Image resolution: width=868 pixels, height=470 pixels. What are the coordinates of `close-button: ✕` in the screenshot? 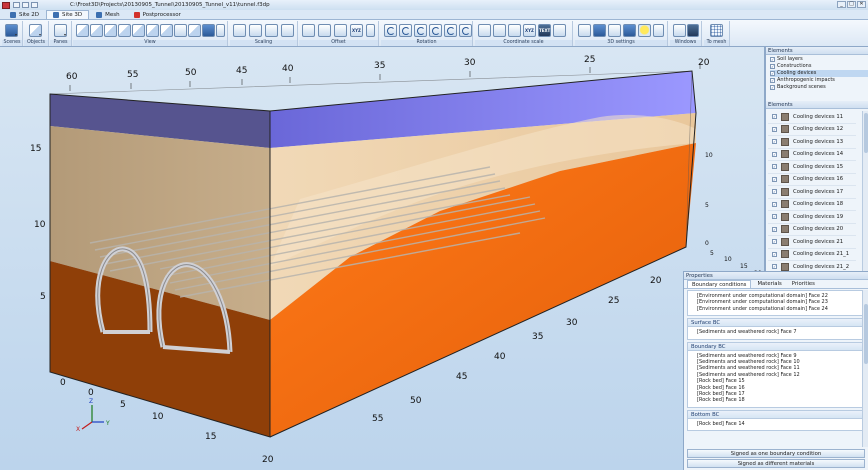 It's located at (861, 4).